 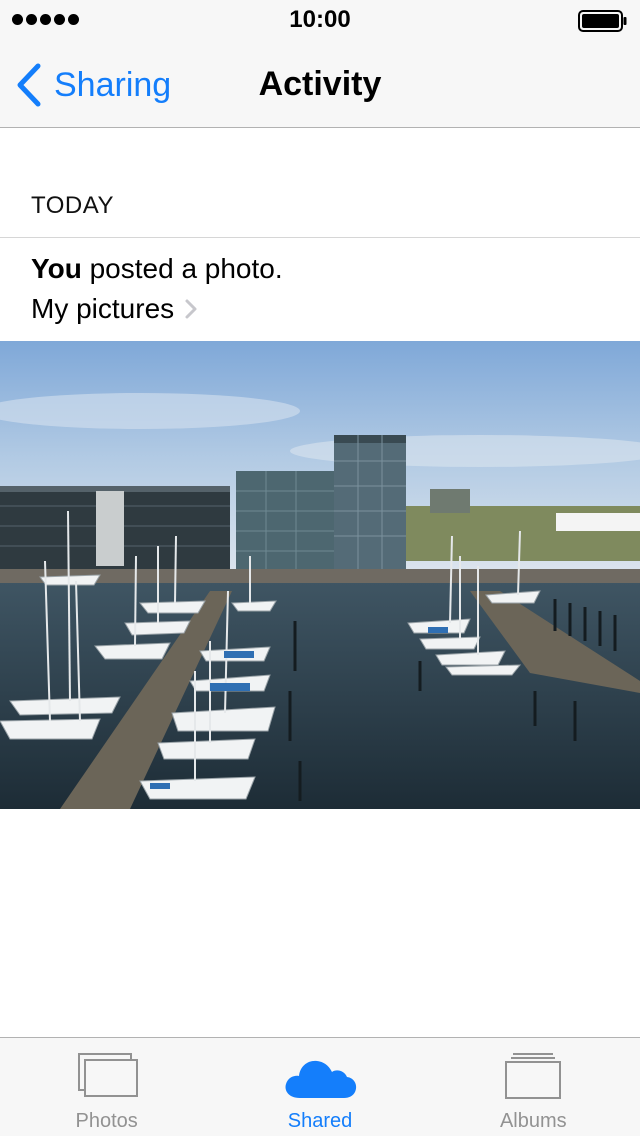 I want to click on activity-action: posted a photo., so click(x=182, y=268).